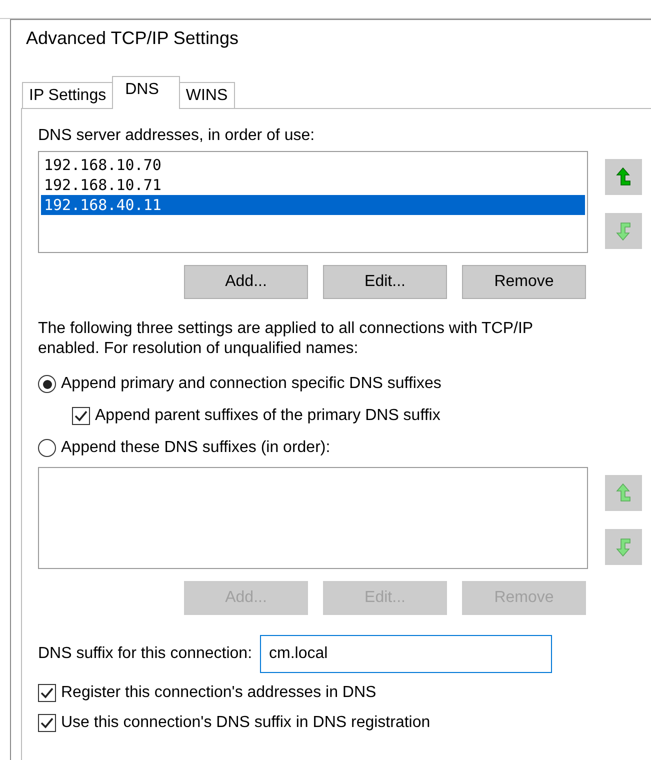  What do you see at coordinates (145, 654) in the screenshot?
I see `field-label: DNS suffix for this connection:` at bounding box center [145, 654].